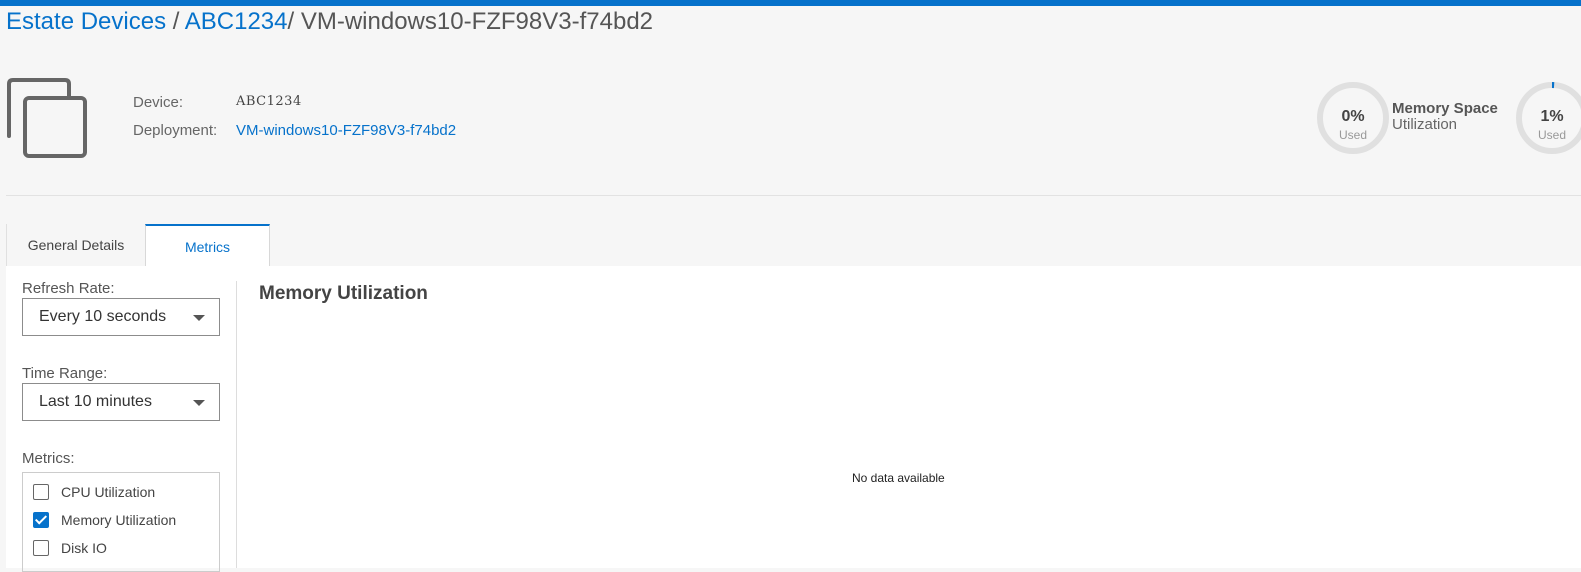 Image resolution: width=1581 pixels, height=572 pixels. I want to click on metric-label: CPU Utilization, so click(108, 492).